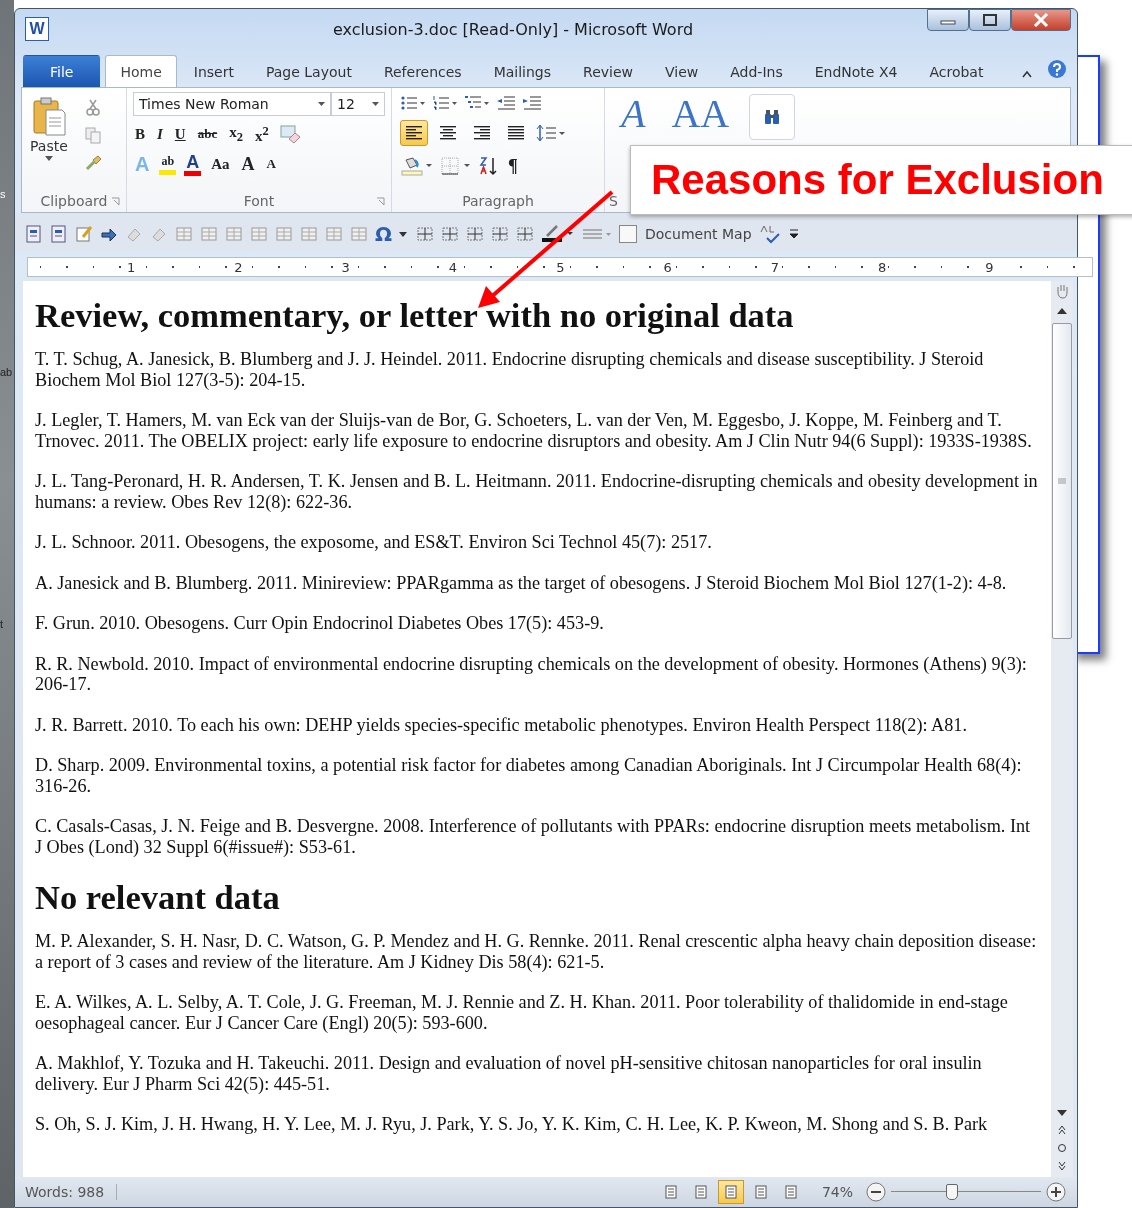 The image size is (1132, 1208). What do you see at coordinates (1062, 729) in the screenshot?
I see `vertical-scrollbar` at bounding box center [1062, 729].